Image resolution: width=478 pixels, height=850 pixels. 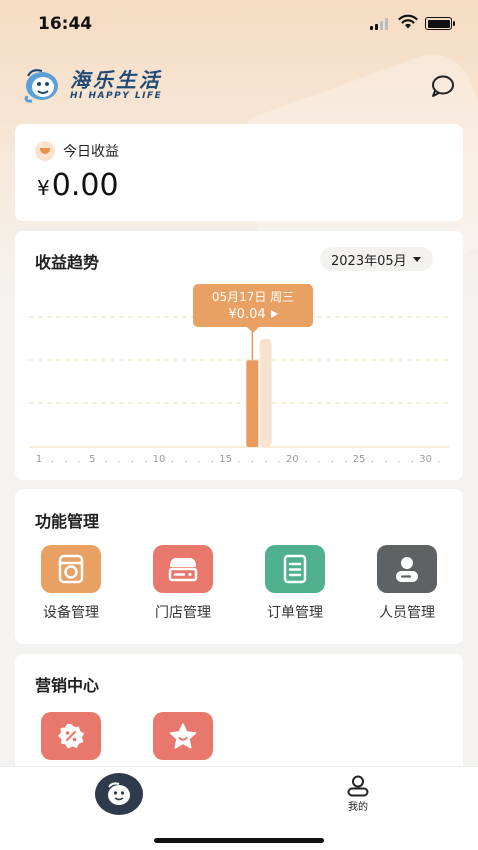 What do you see at coordinates (407, 569) in the screenshot?
I see `person-icon` at bounding box center [407, 569].